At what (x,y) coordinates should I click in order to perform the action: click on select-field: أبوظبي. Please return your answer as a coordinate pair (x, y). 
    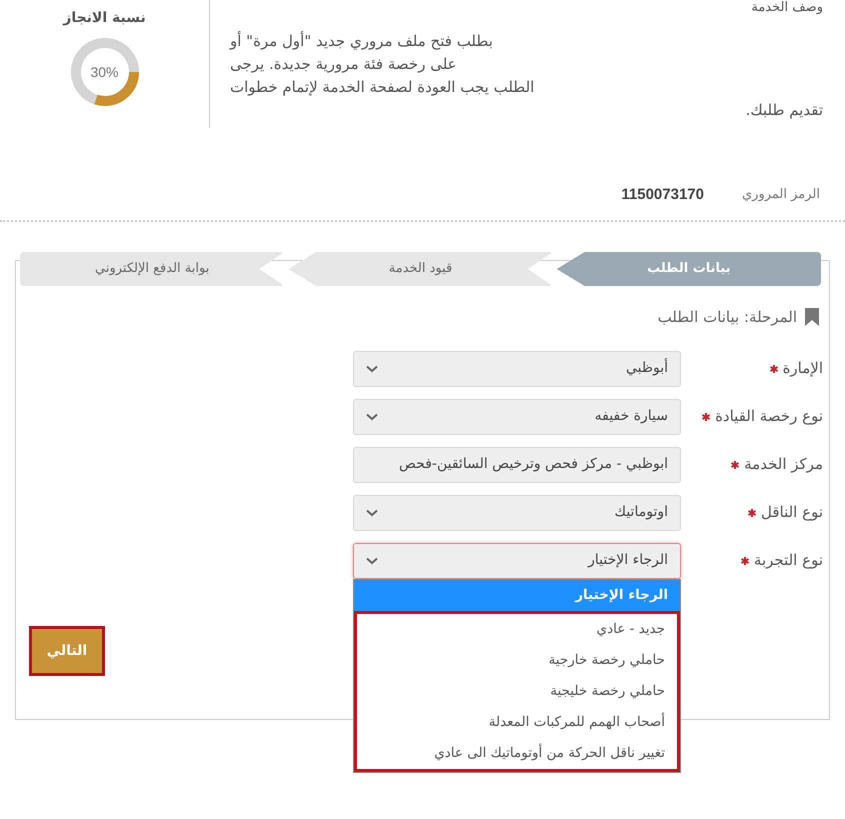
    Looking at the image, I should click on (517, 368).